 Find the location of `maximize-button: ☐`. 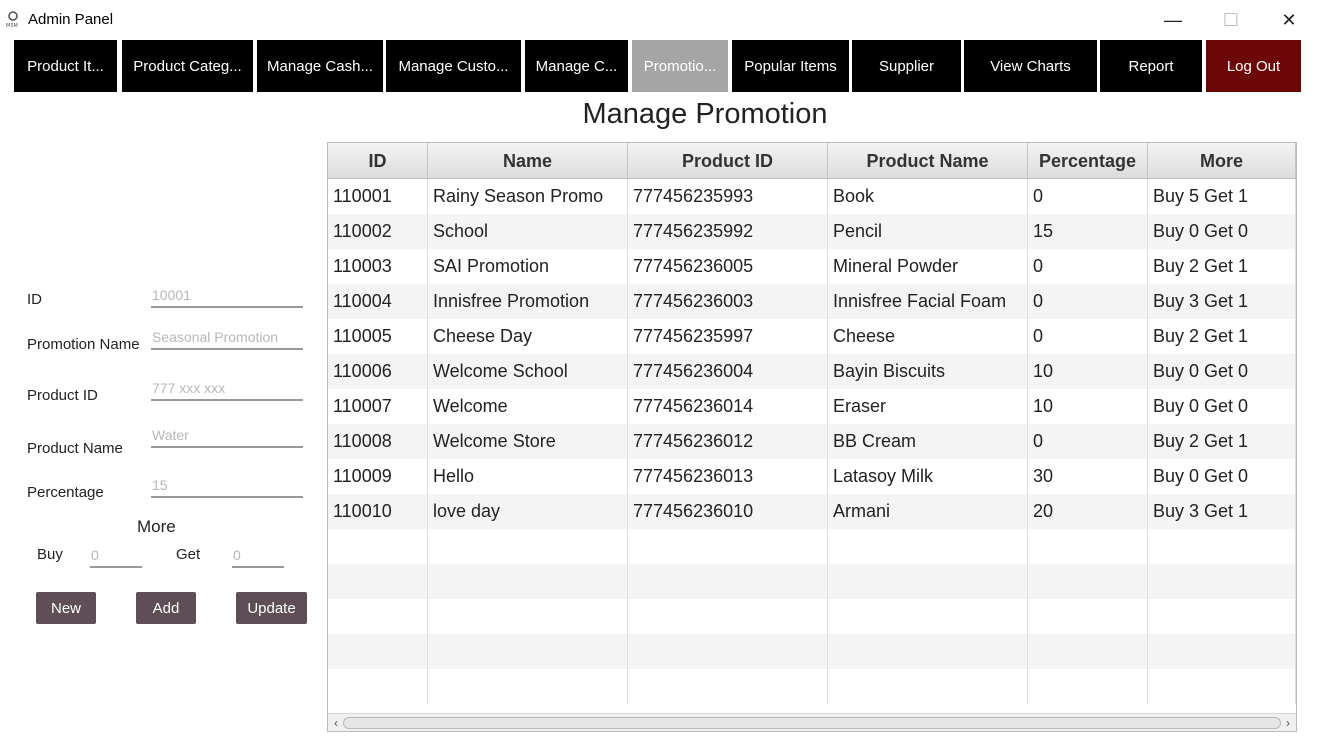

maximize-button: ☐ is located at coordinates (1231, 20).